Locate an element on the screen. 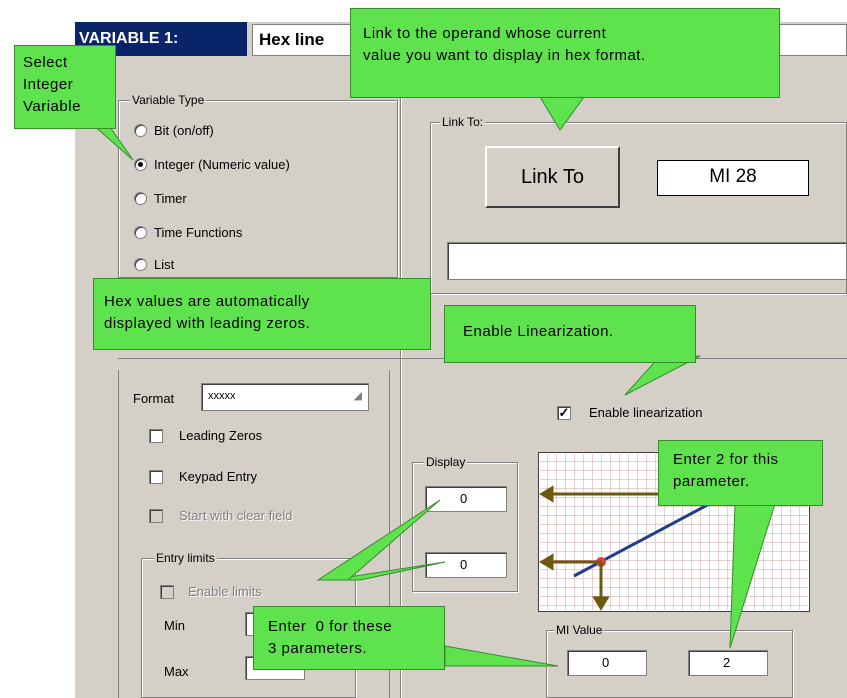  callout-enable-linear: Enable Linearization. is located at coordinates (570, 334).